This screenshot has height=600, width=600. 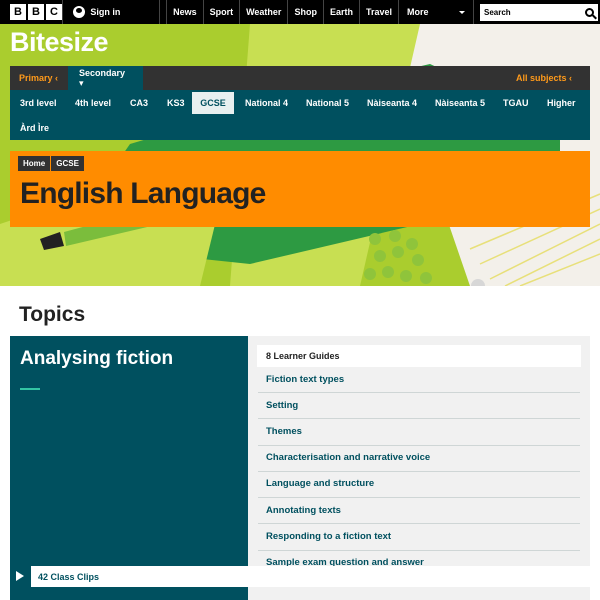 I want to click on search-icon, so click(x=589, y=12).